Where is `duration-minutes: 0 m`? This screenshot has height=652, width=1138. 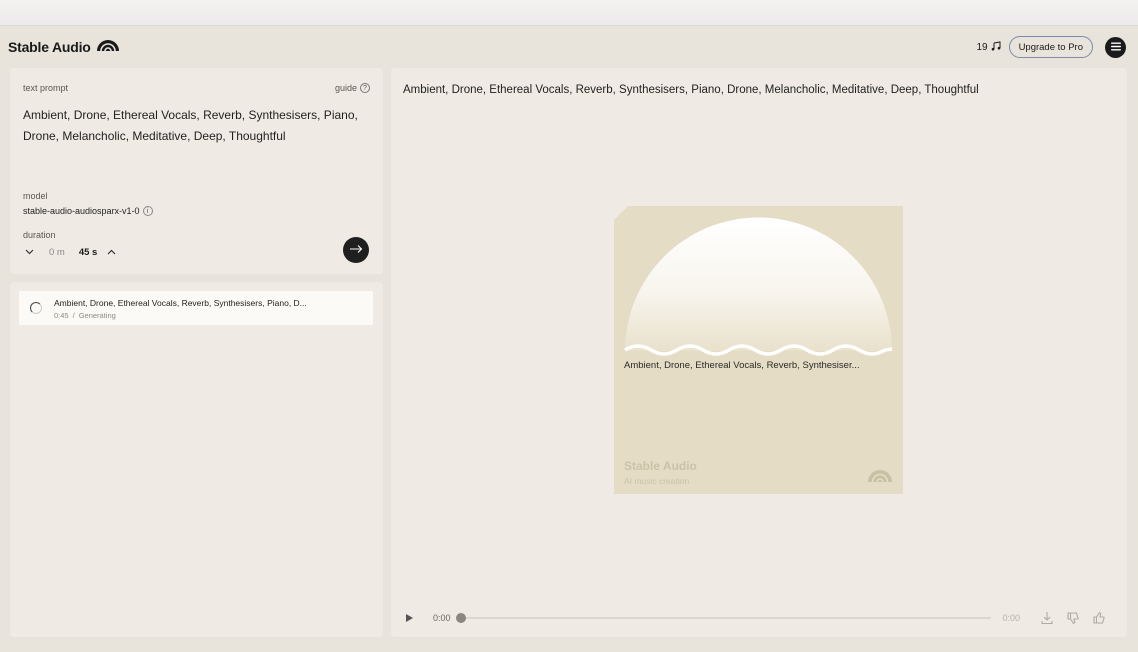
duration-minutes: 0 m is located at coordinates (57, 252).